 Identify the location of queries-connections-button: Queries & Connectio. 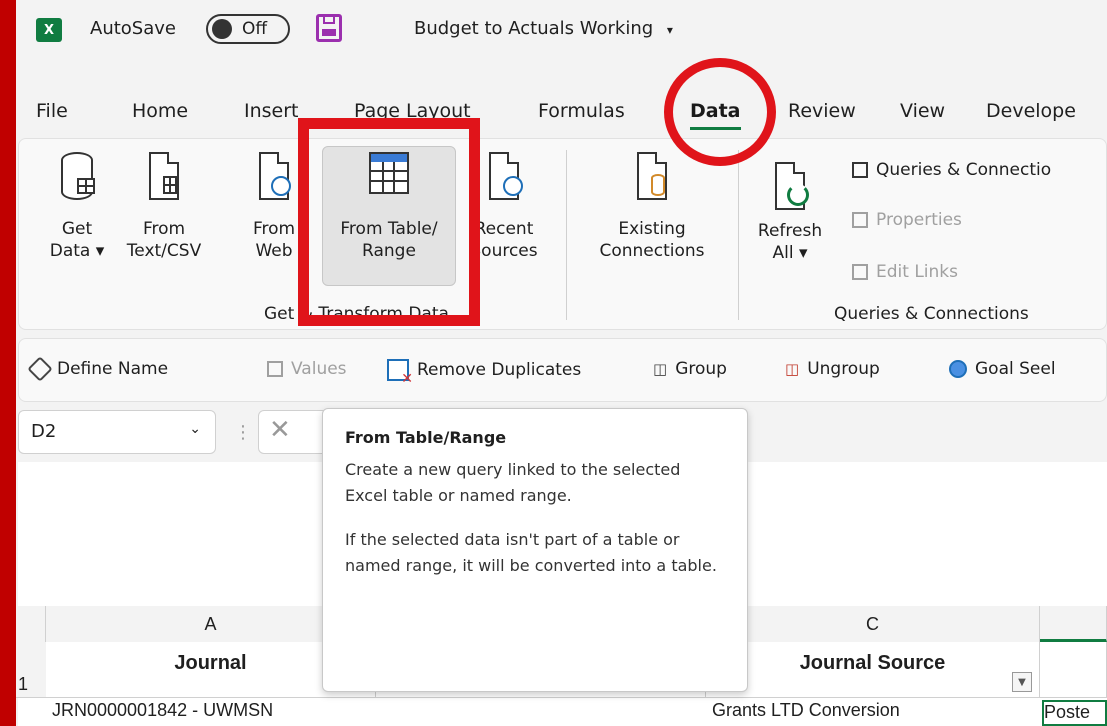
(951, 170).